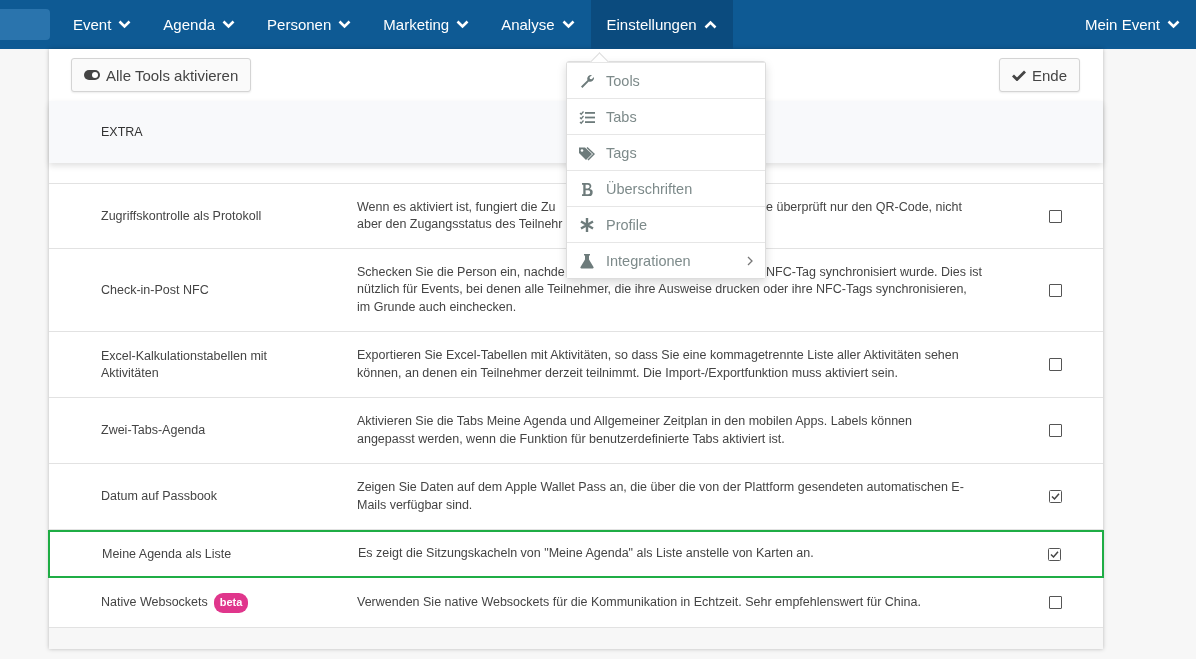 This screenshot has width=1196, height=659. What do you see at coordinates (662, 290) in the screenshot?
I see `feature-description: nützlich für Events, bei denen alle Teilnehmer, die ihre Ausweise drucken oder ihre NFC-Tags synchronisieren,` at bounding box center [662, 290].